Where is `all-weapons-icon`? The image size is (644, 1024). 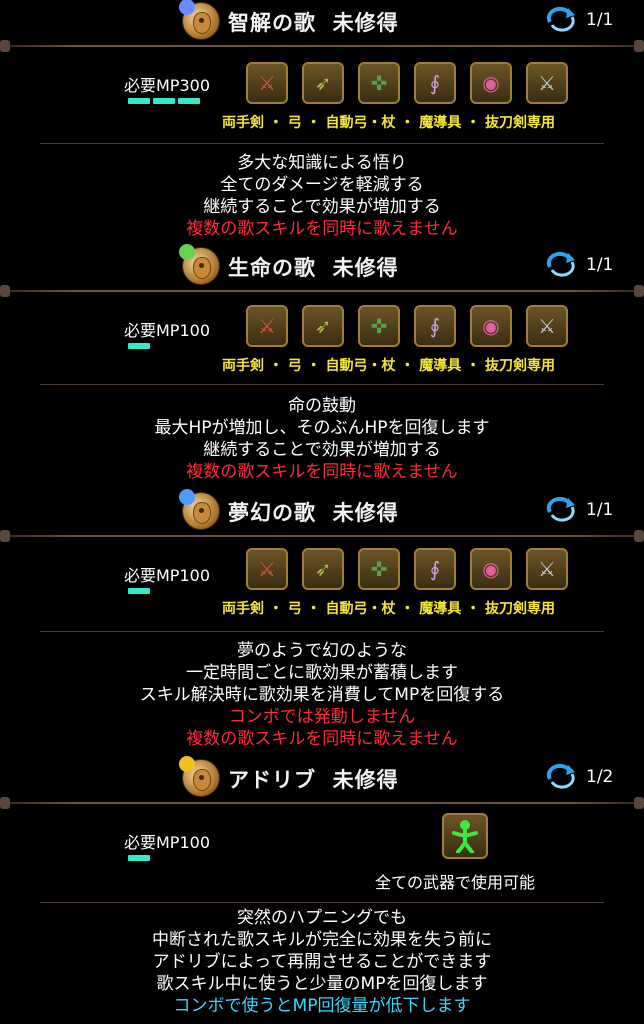 all-weapons-icon is located at coordinates (465, 836).